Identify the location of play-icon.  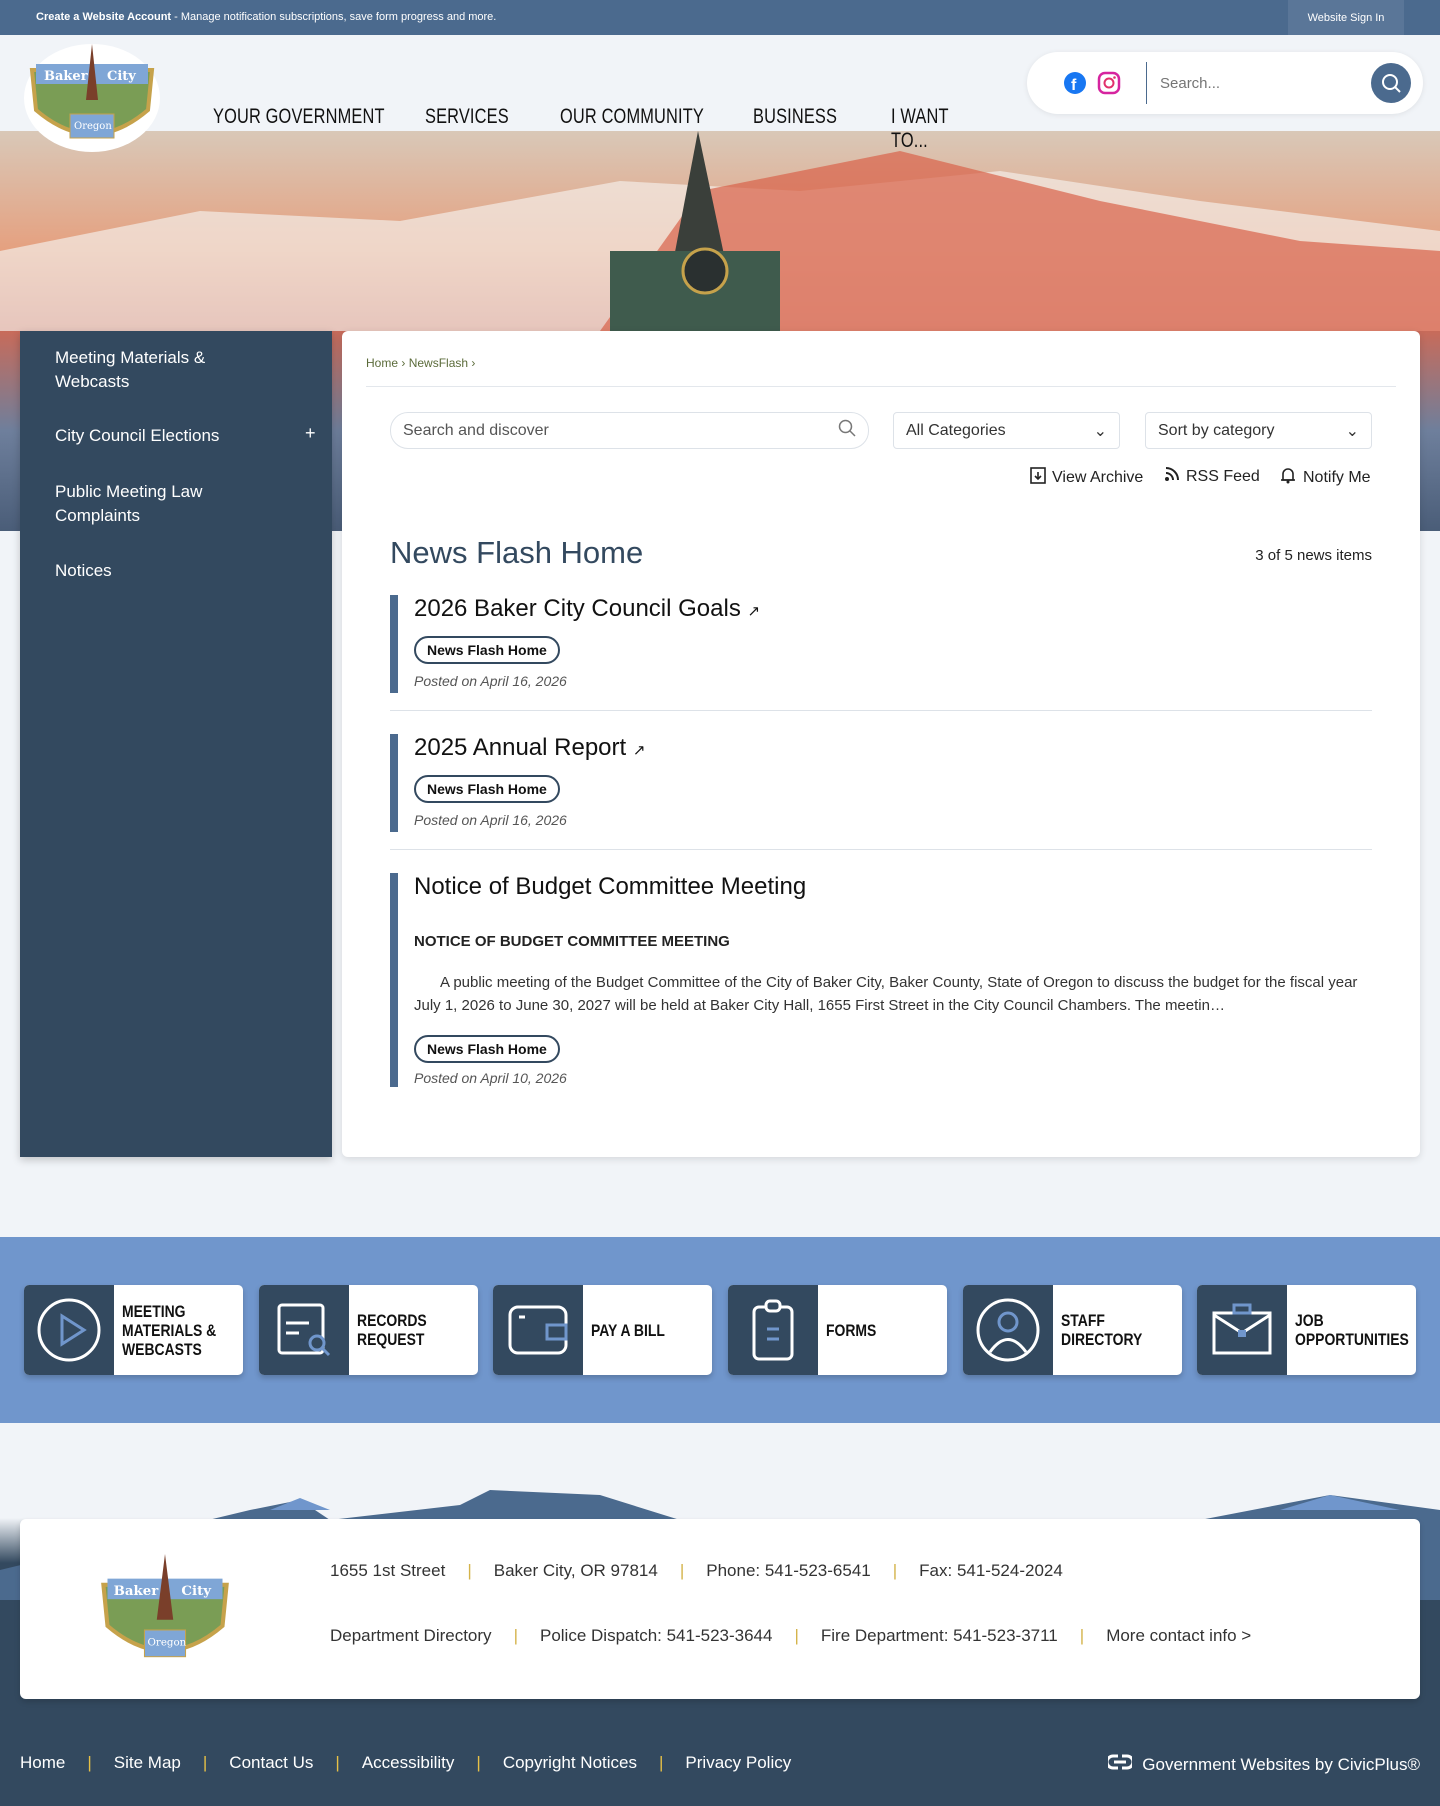
(69, 1330).